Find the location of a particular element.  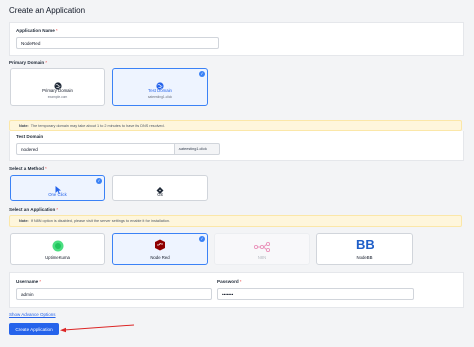

node-red-icon is located at coordinates (160, 247).